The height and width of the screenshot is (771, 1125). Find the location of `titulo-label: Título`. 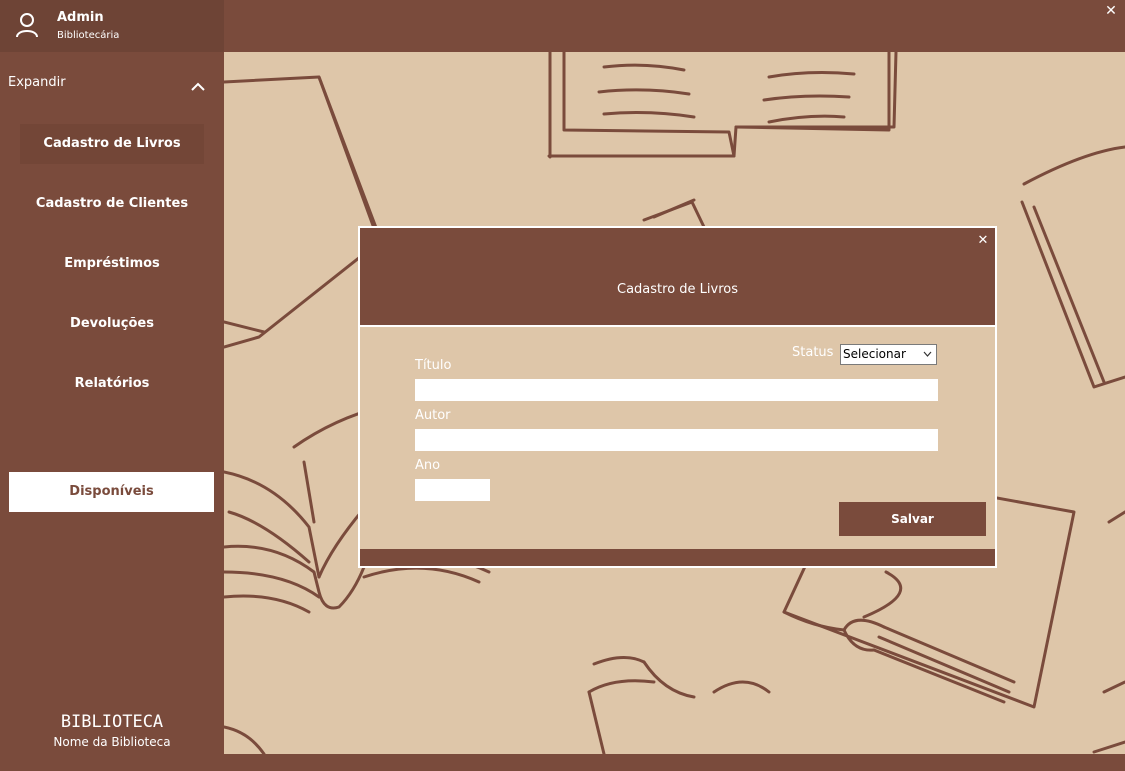

titulo-label: Título is located at coordinates (433, 365).